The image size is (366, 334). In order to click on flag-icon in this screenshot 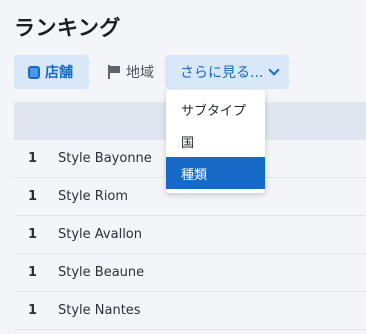, I will do `click(114, 72)`.